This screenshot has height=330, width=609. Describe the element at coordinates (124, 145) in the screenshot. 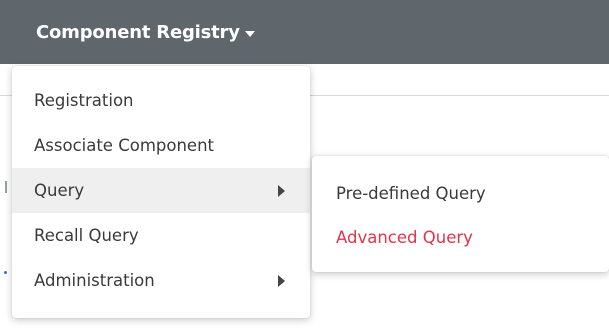

I see `menu-item-label: Associate Component` at that location.